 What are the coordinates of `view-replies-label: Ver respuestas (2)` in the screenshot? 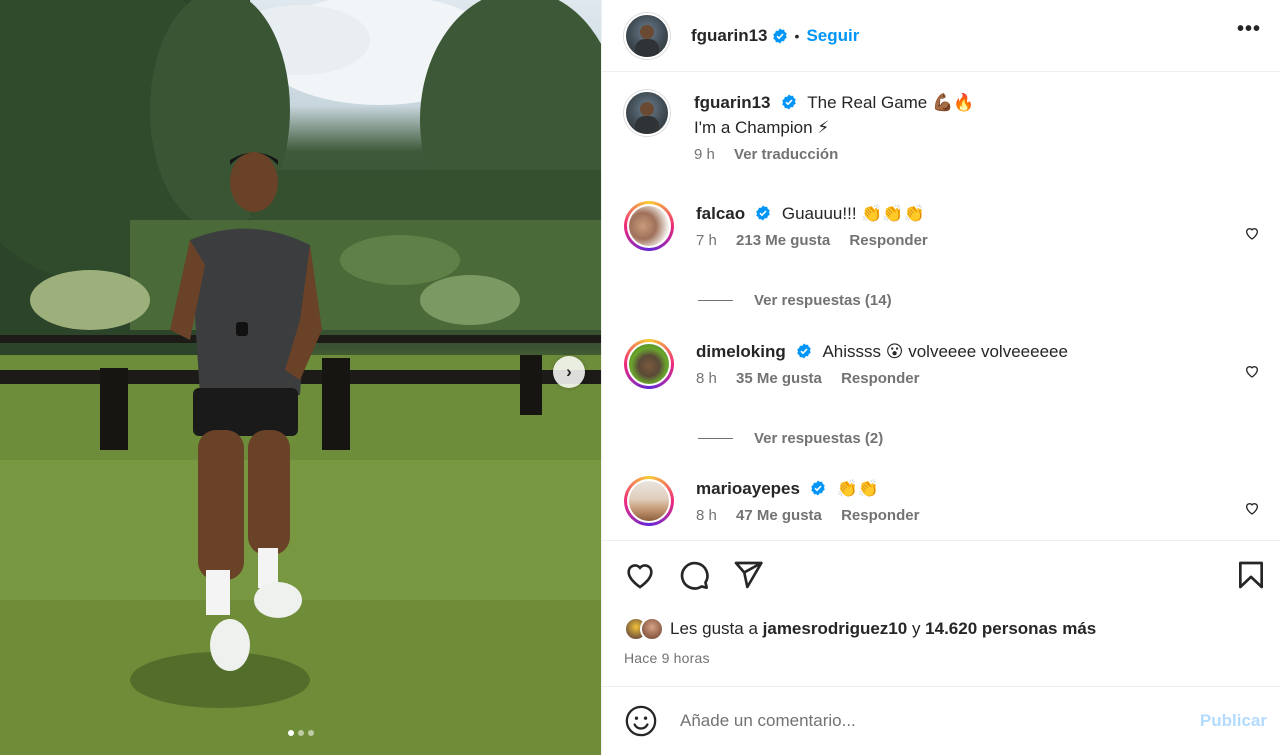 It's located at (819, 438).